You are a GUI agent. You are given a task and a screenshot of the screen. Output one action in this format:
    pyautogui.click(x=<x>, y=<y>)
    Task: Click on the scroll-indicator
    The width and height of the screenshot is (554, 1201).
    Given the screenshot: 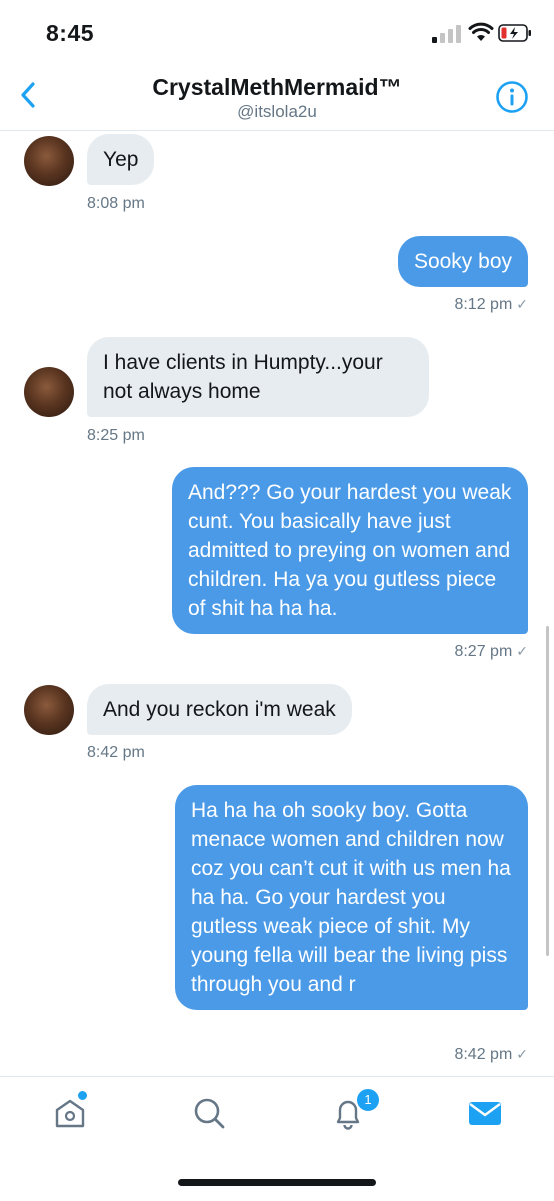 What is the action you would take?
    pyautogui.click(x=547, y=791)
    